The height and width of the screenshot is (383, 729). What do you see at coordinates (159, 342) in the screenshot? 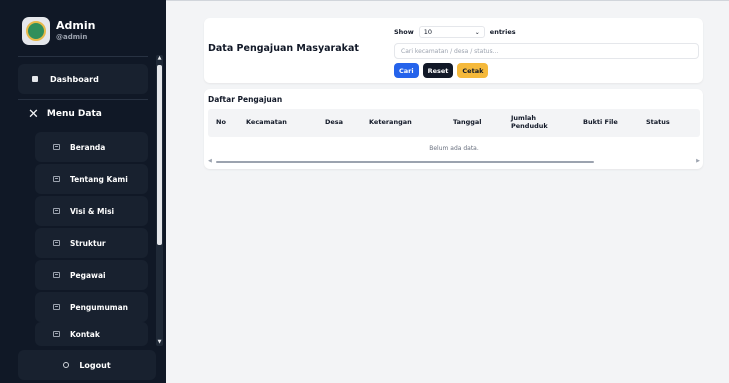
I see `scroll-down-icon: ▼` at bounding box center [159, 342].